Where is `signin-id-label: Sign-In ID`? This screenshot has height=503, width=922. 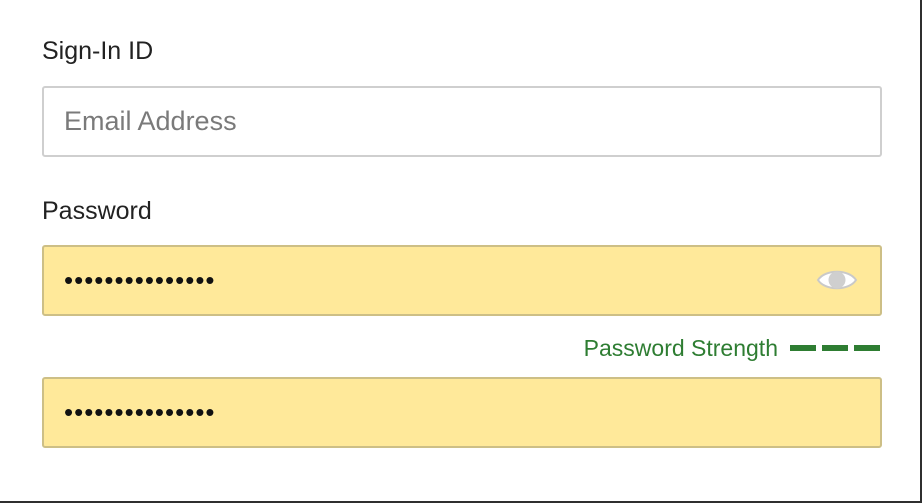 signin-id-label: Sign-In ID is located at coordinates (98, 51).